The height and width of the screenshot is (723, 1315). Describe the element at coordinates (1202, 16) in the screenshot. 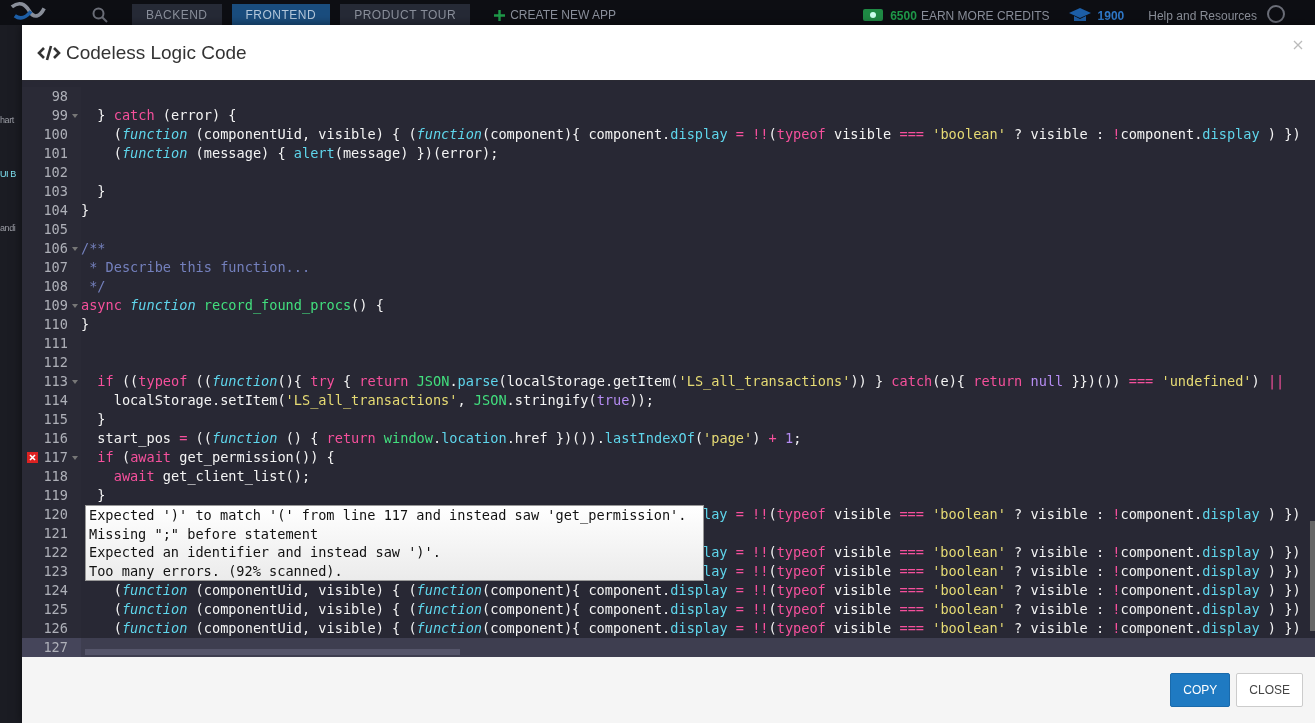

I see `help-link: Help and Resources` at that location.